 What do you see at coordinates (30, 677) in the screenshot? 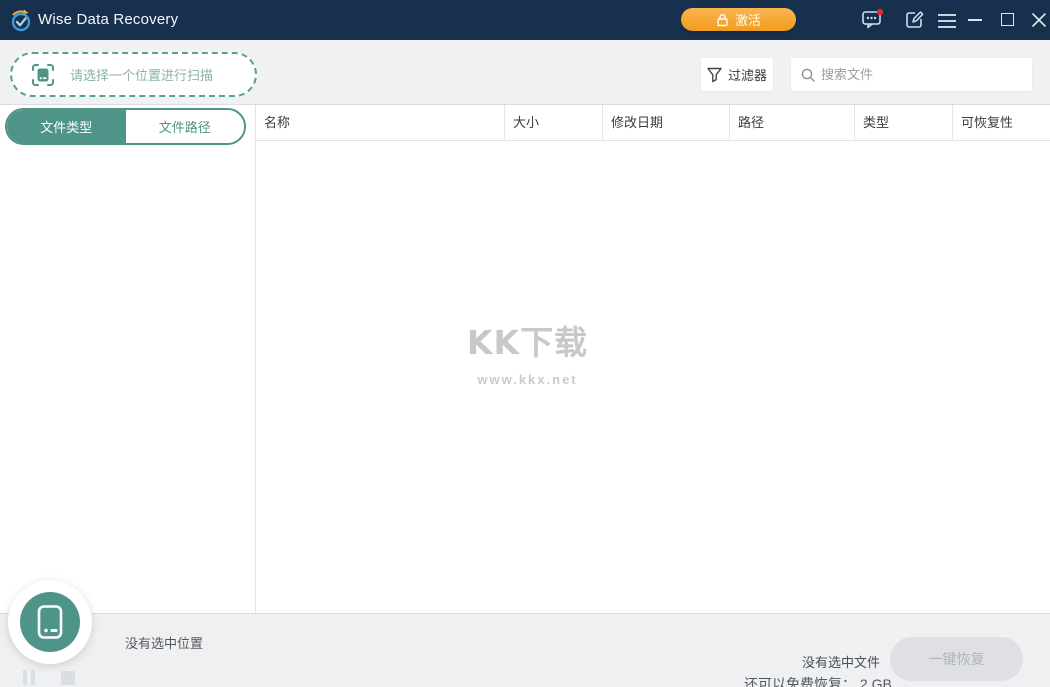
I see `pause-scan-icon` at bounding box center [30, 677].